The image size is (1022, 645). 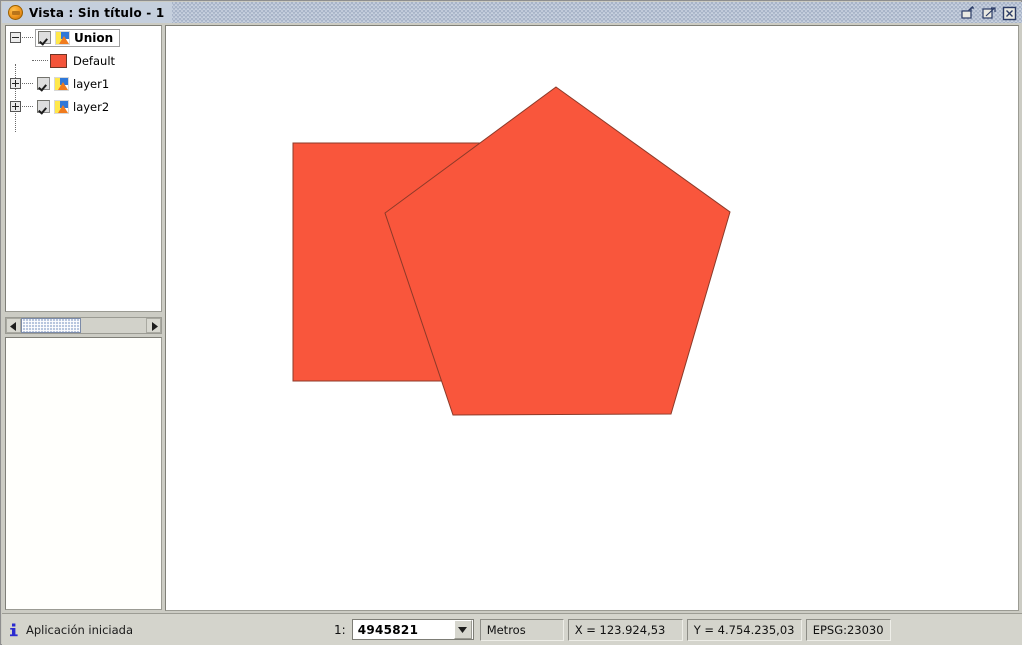 I want to click on window-titlebar: Vista : Sin título - 1, so click(x=512, y=12).